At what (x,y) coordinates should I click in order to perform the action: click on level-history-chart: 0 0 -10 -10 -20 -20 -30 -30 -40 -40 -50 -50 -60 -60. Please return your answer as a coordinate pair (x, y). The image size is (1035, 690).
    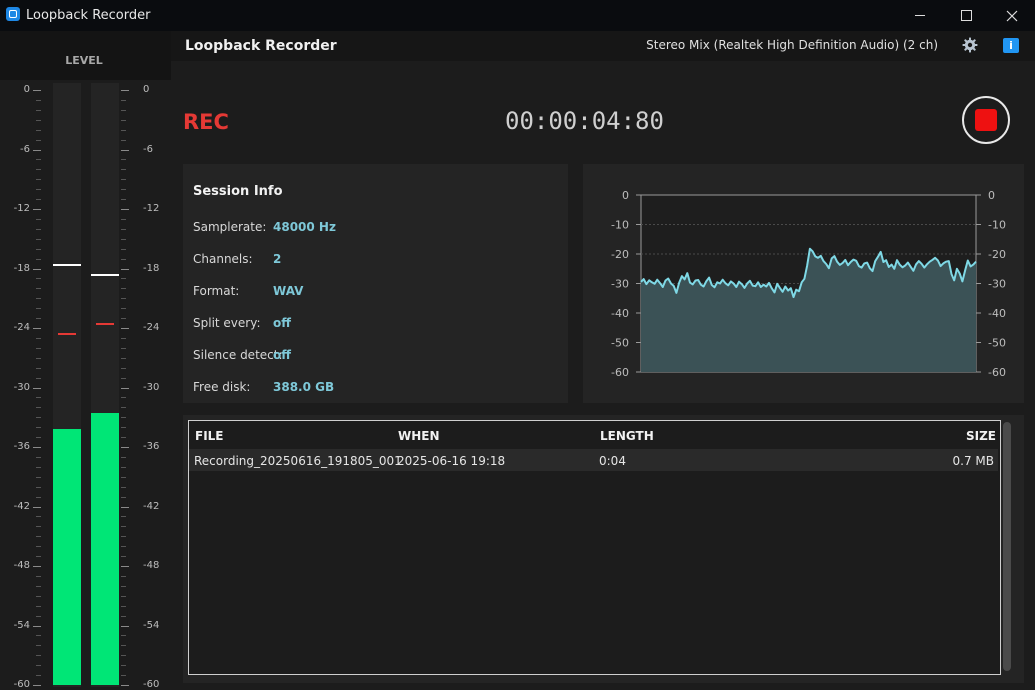
    Looking at the image, I should click on (803, 283).